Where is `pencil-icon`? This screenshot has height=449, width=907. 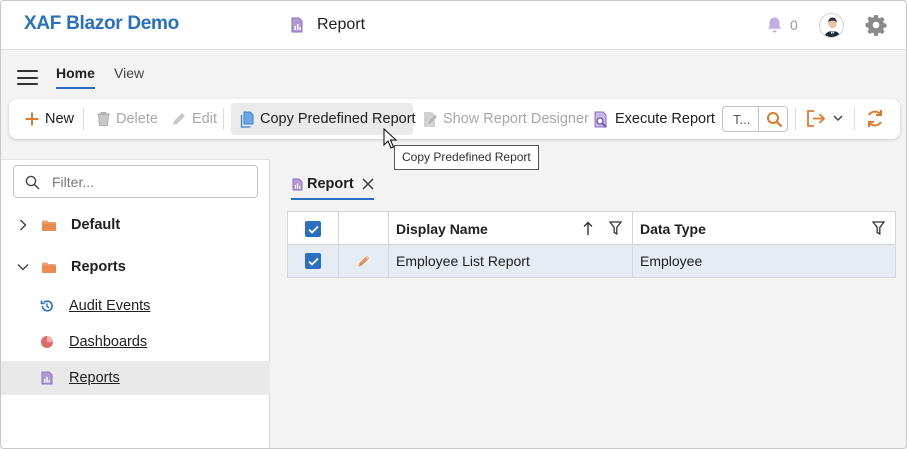
pencil-icon is located at coordinates (179, 119).